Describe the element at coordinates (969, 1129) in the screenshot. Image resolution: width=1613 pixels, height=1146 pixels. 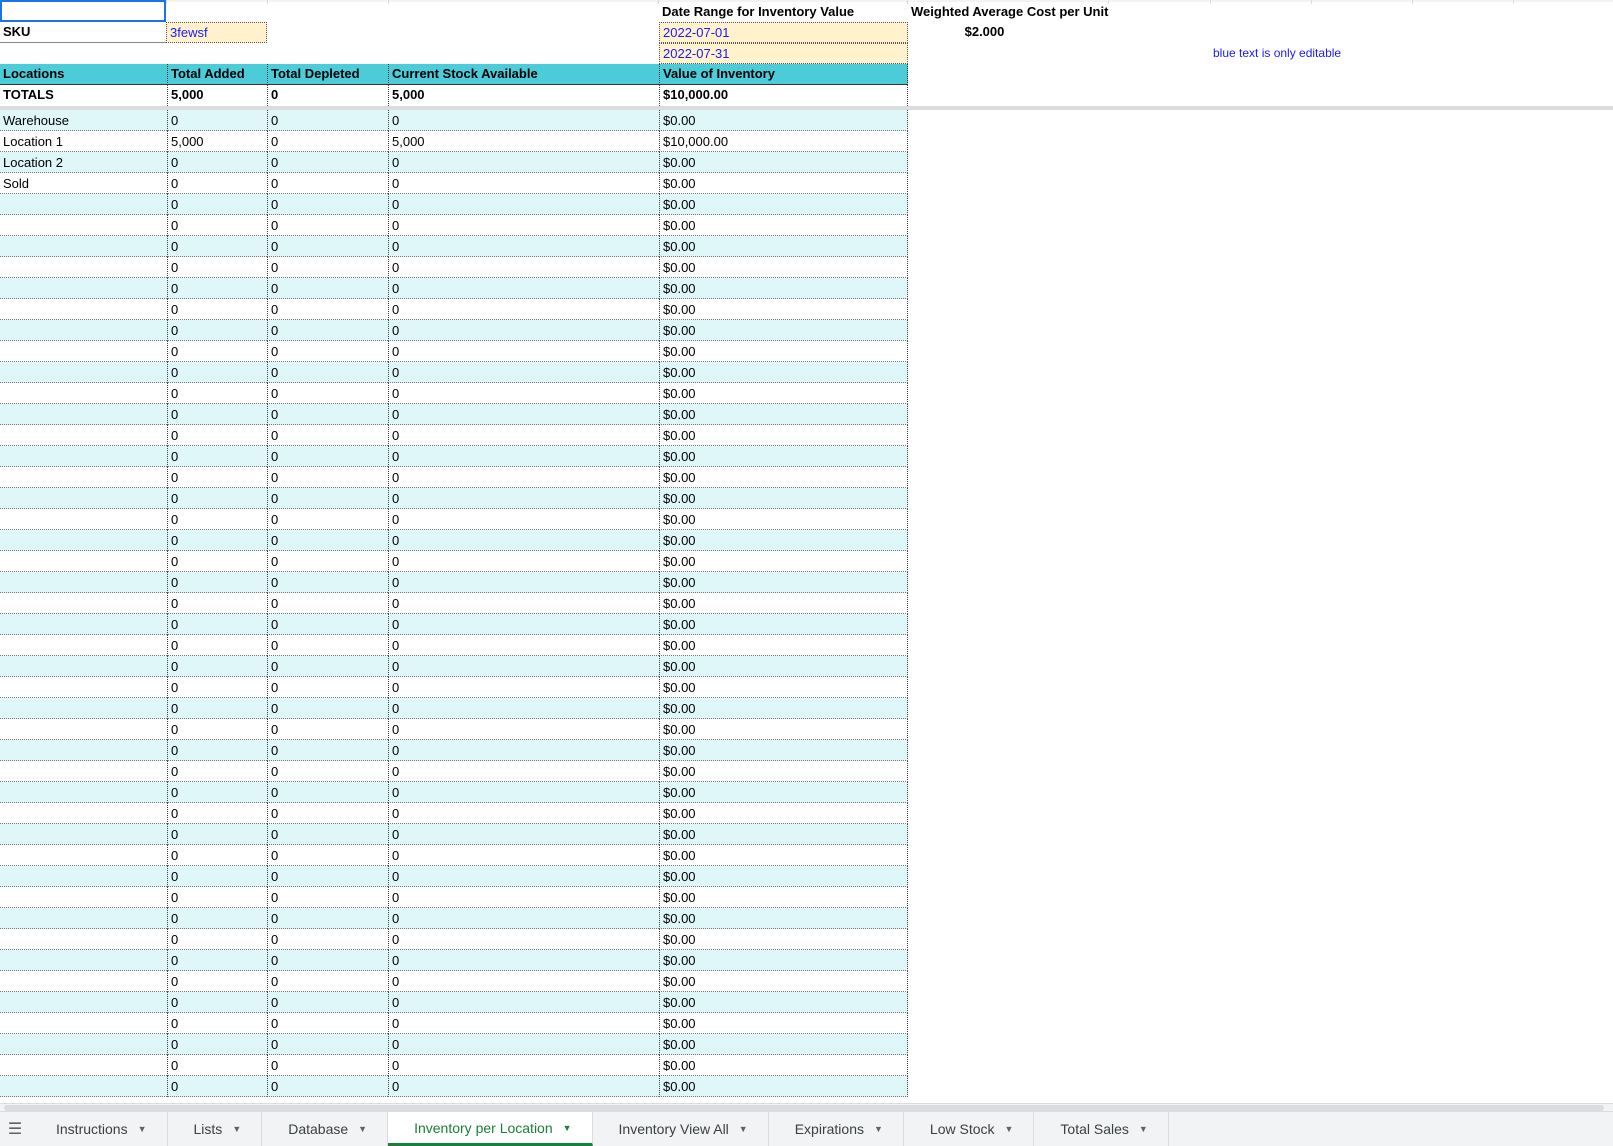
I see `sheet-tab-low-stock: Low Stock ▼` at that location.